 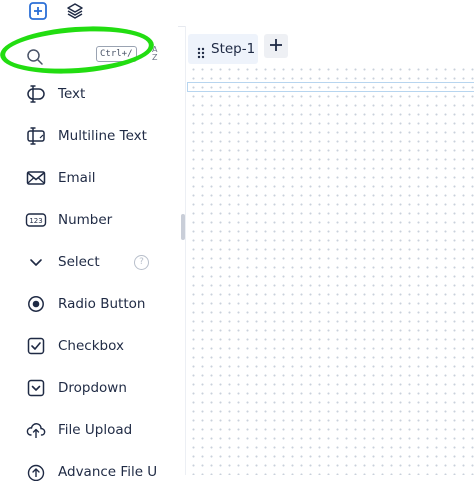 I want to click on field-item-label: Multiline Text, so click(x=102, y=136).